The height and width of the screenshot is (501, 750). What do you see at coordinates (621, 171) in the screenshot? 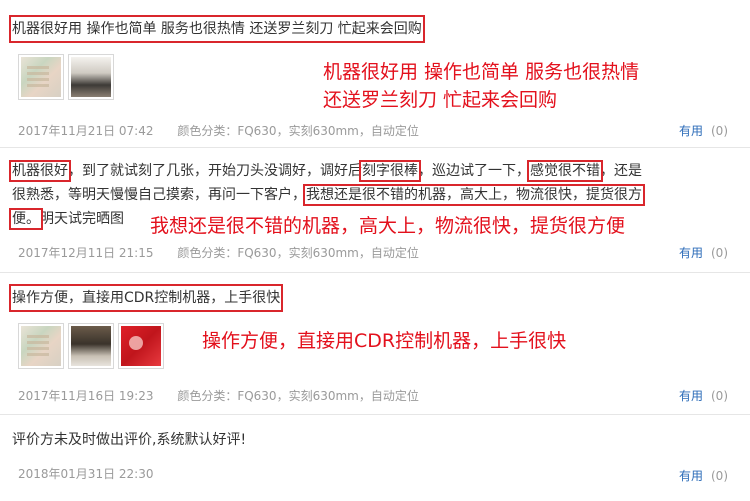
I see `review-text-segment: ，还是` at bounding box center [621, 171].